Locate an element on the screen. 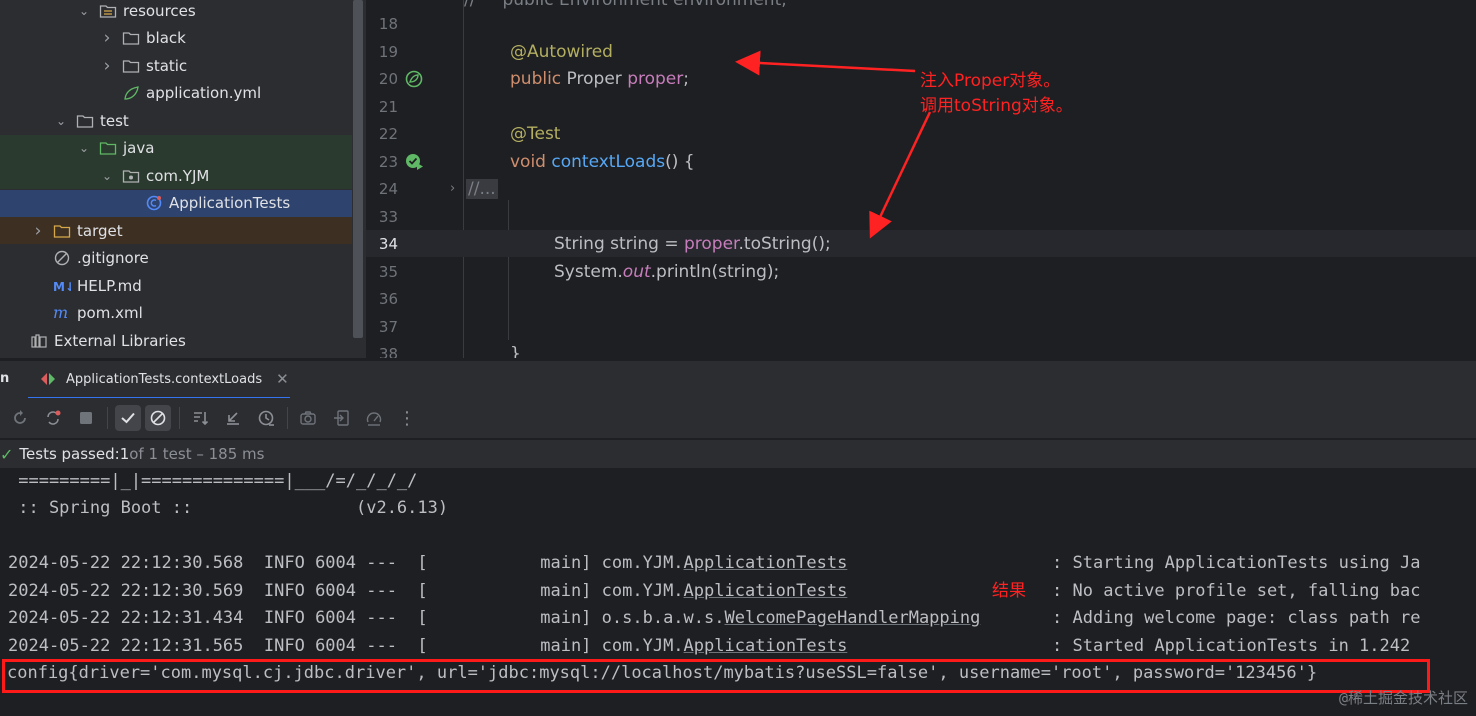 Image resolution: width=1476 pixels, height=716 pixels. tab-run-configuration: ApplicationTests.contextLoads ✕ is located at coordinates (159, 380).